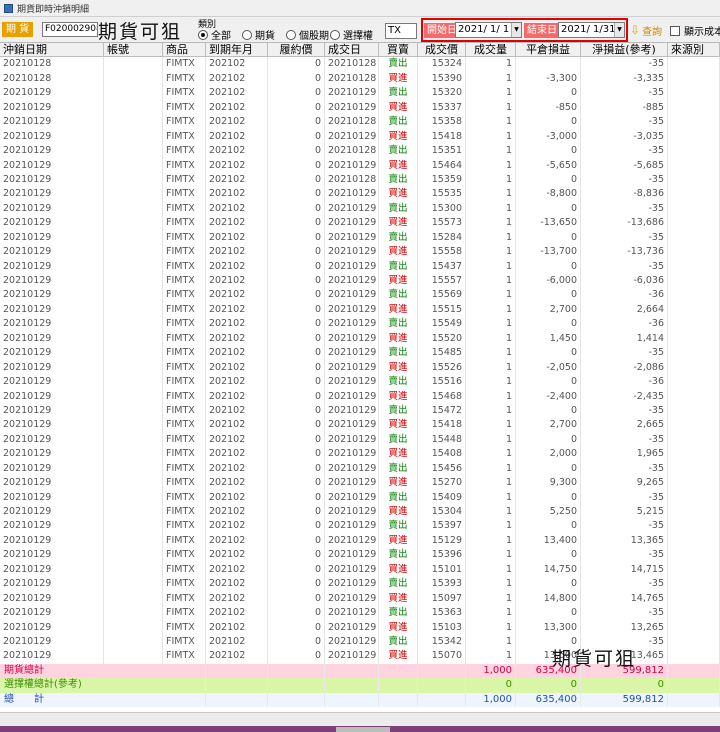 This screenshot has width=720, height=732. What do you see at coordinates (360, 324) in the screenshot?
I see `table-row: 20210129 FIMTX 202102 0 20210129 賣出 15549 1 0 -36` at bounding box center [360, 324].